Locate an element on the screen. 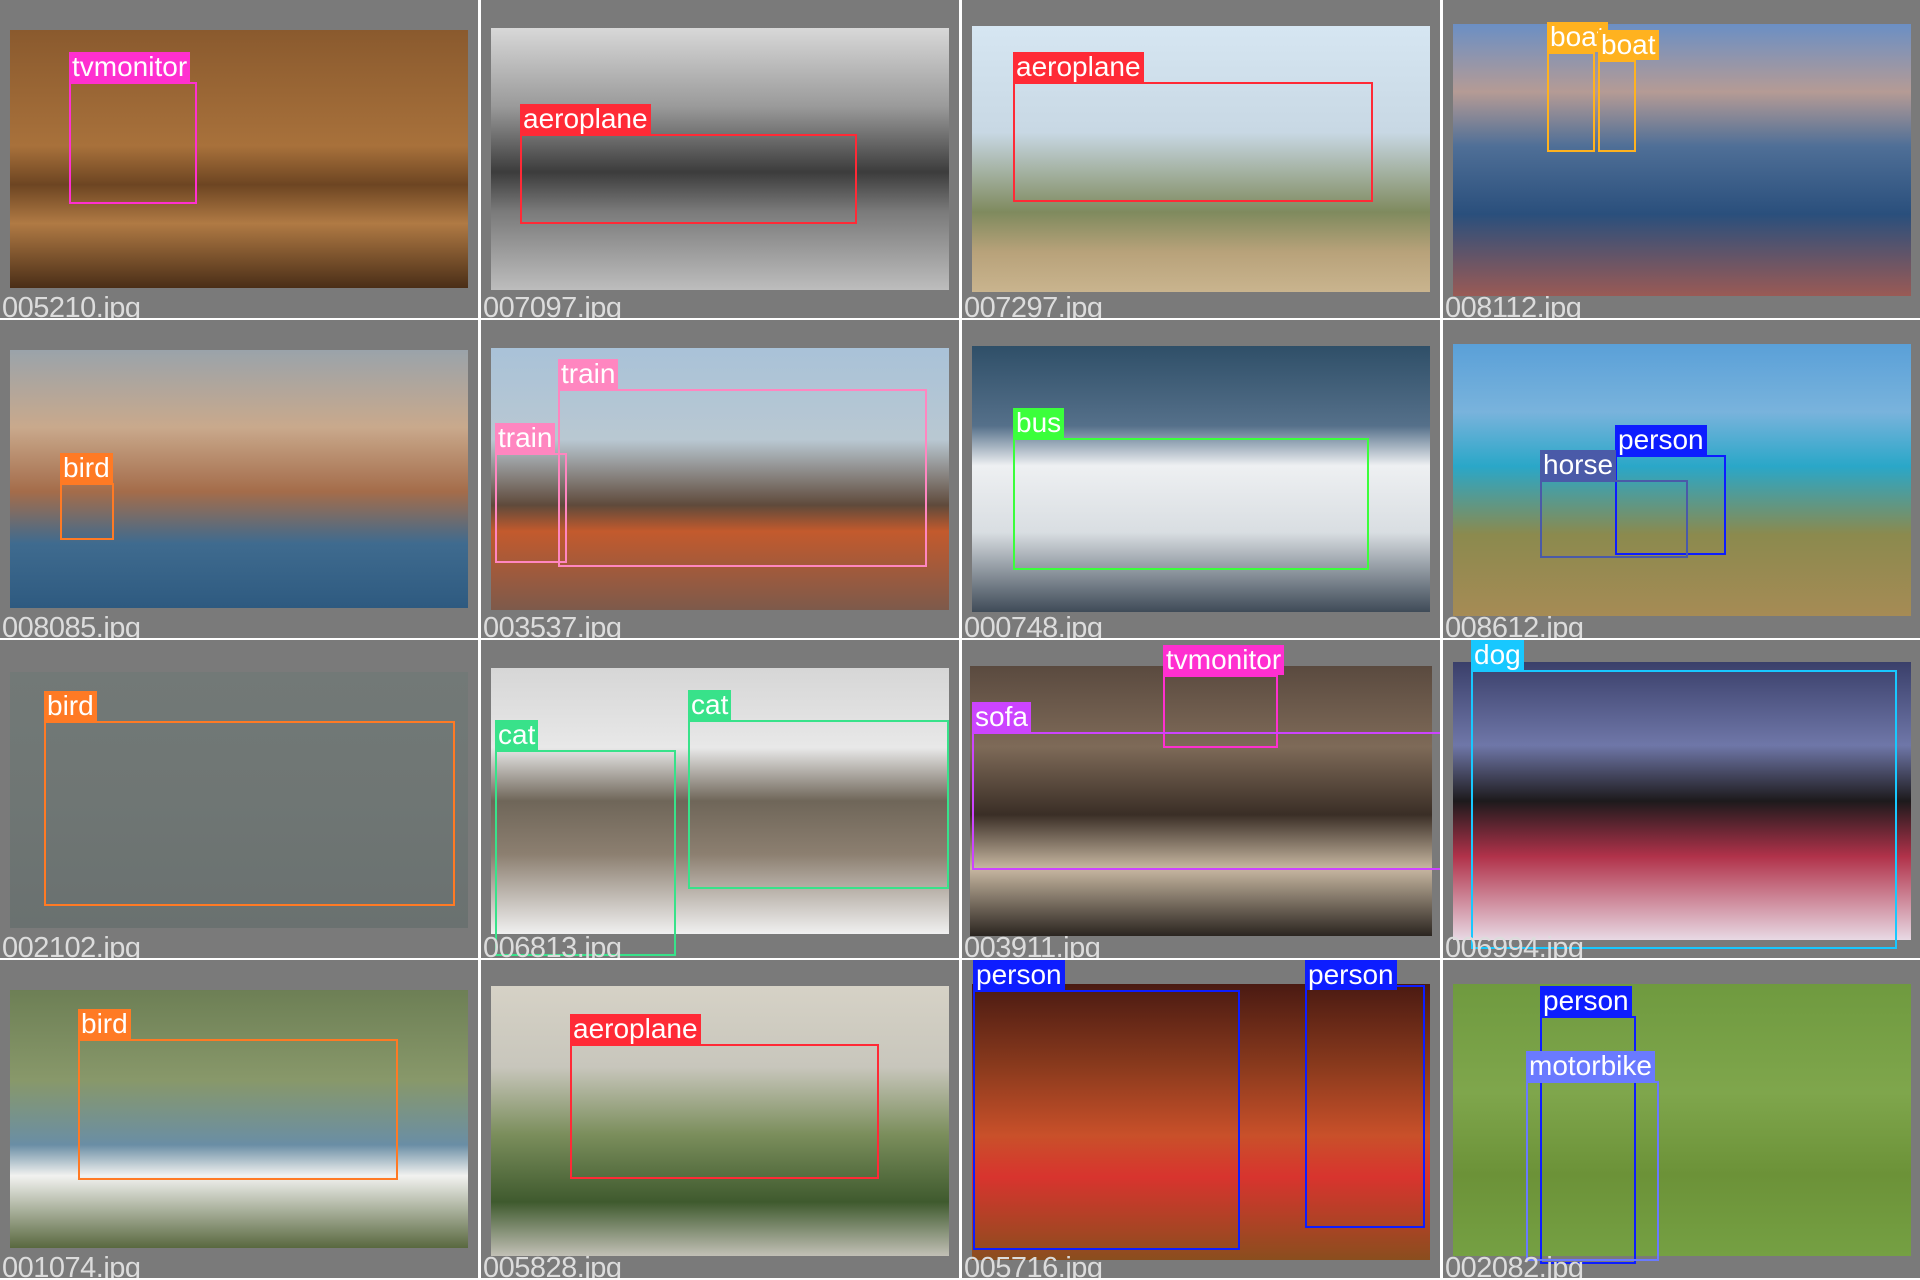  image-filename: 002102.jpg is located at coordinates (71, 945).